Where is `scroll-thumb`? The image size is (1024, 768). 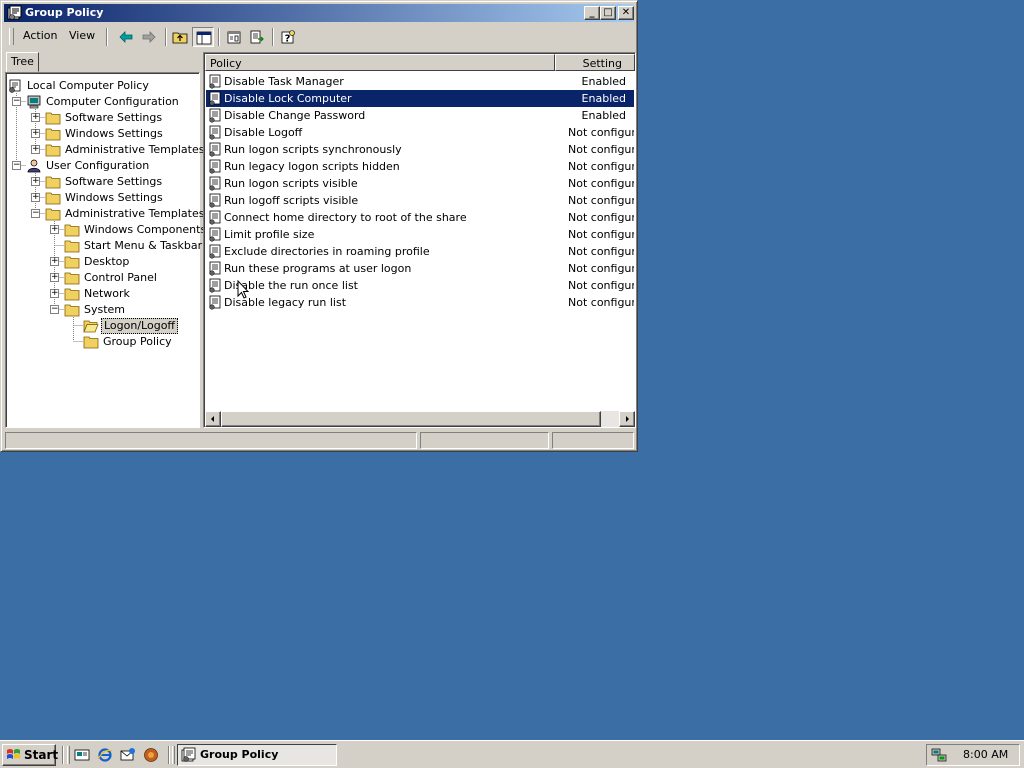 scroll-thumb is located at coordinates (411, 419).